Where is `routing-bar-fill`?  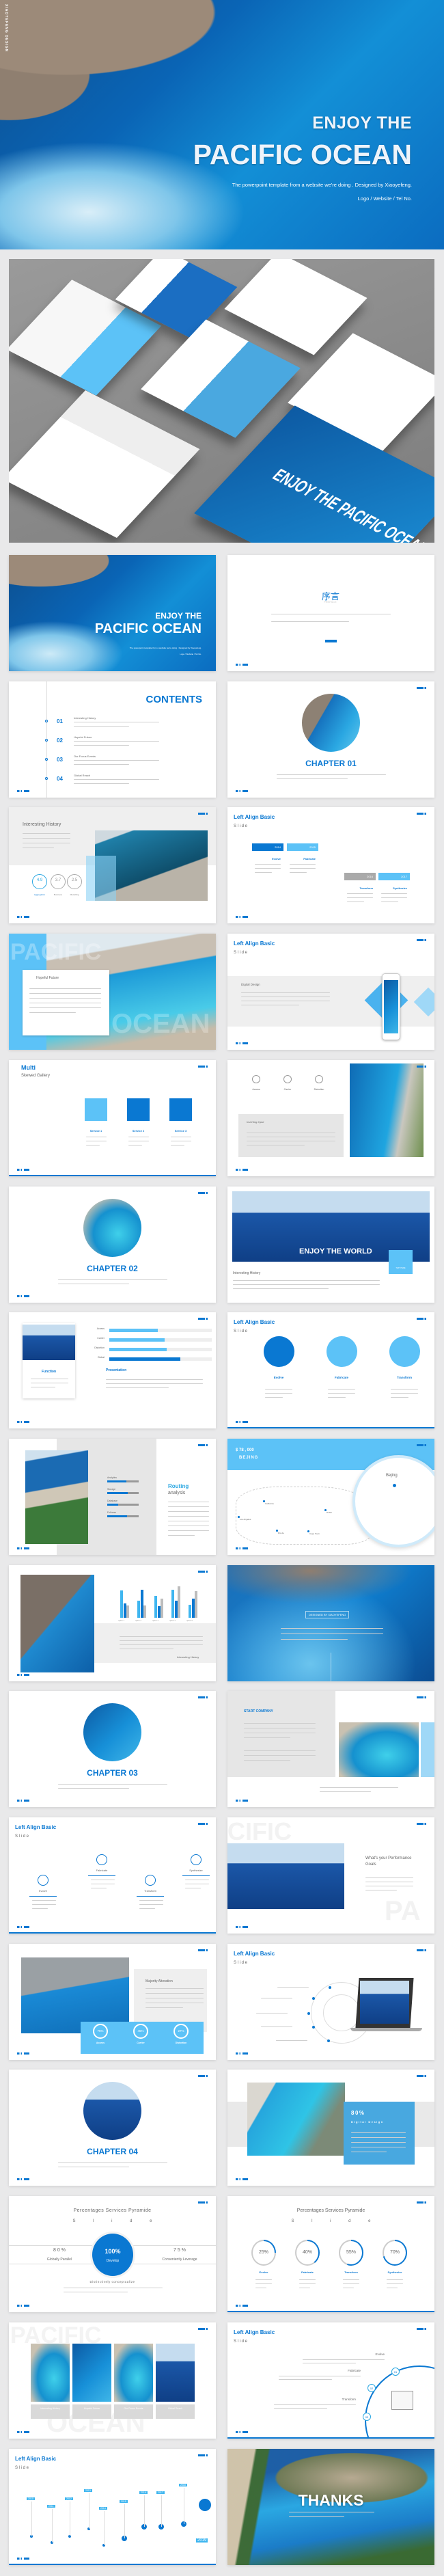
routing-bar-fill is located at coordinates (117, 1493).